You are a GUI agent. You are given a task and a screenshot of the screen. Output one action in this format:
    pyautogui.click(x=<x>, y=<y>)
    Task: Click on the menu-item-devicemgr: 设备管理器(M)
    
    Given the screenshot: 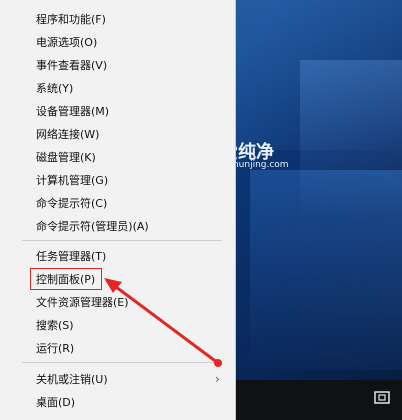 What is the action you would take?
    pyautogui.click(x=72, y=111)
    